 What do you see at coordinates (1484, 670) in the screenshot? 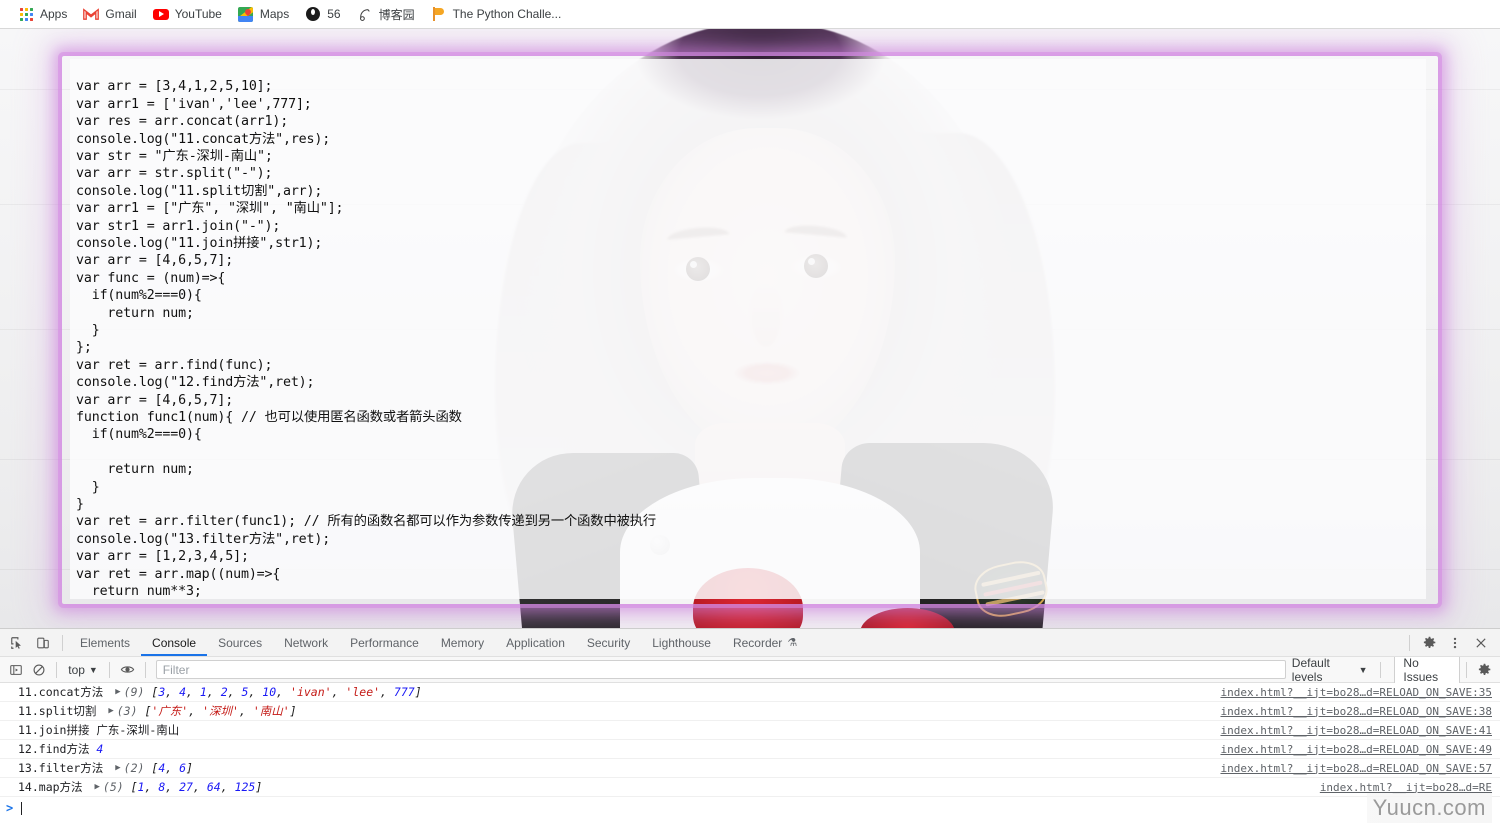
I see `console-settings-gear-icon` at bounding box center [1484, 670].